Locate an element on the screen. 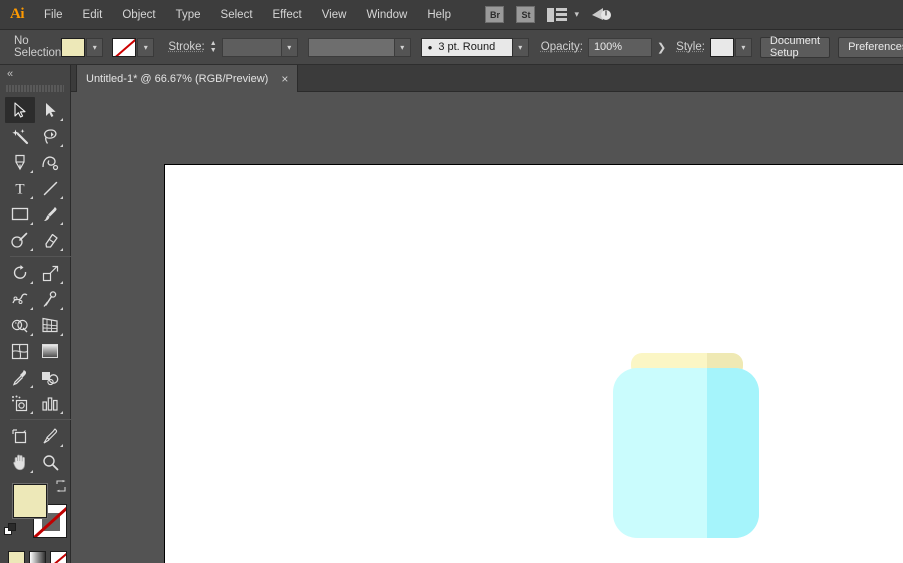 The image size is (903, 563). stroke-profile-dropdown: ▾ is located at coordinates (402, 47).